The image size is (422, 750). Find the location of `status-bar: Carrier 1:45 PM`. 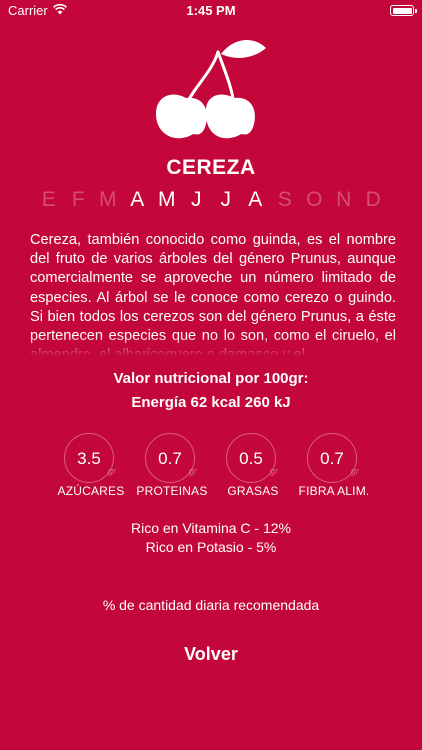

status-bar: Carrier 1:45 PM is located at coordinates (211, 11).